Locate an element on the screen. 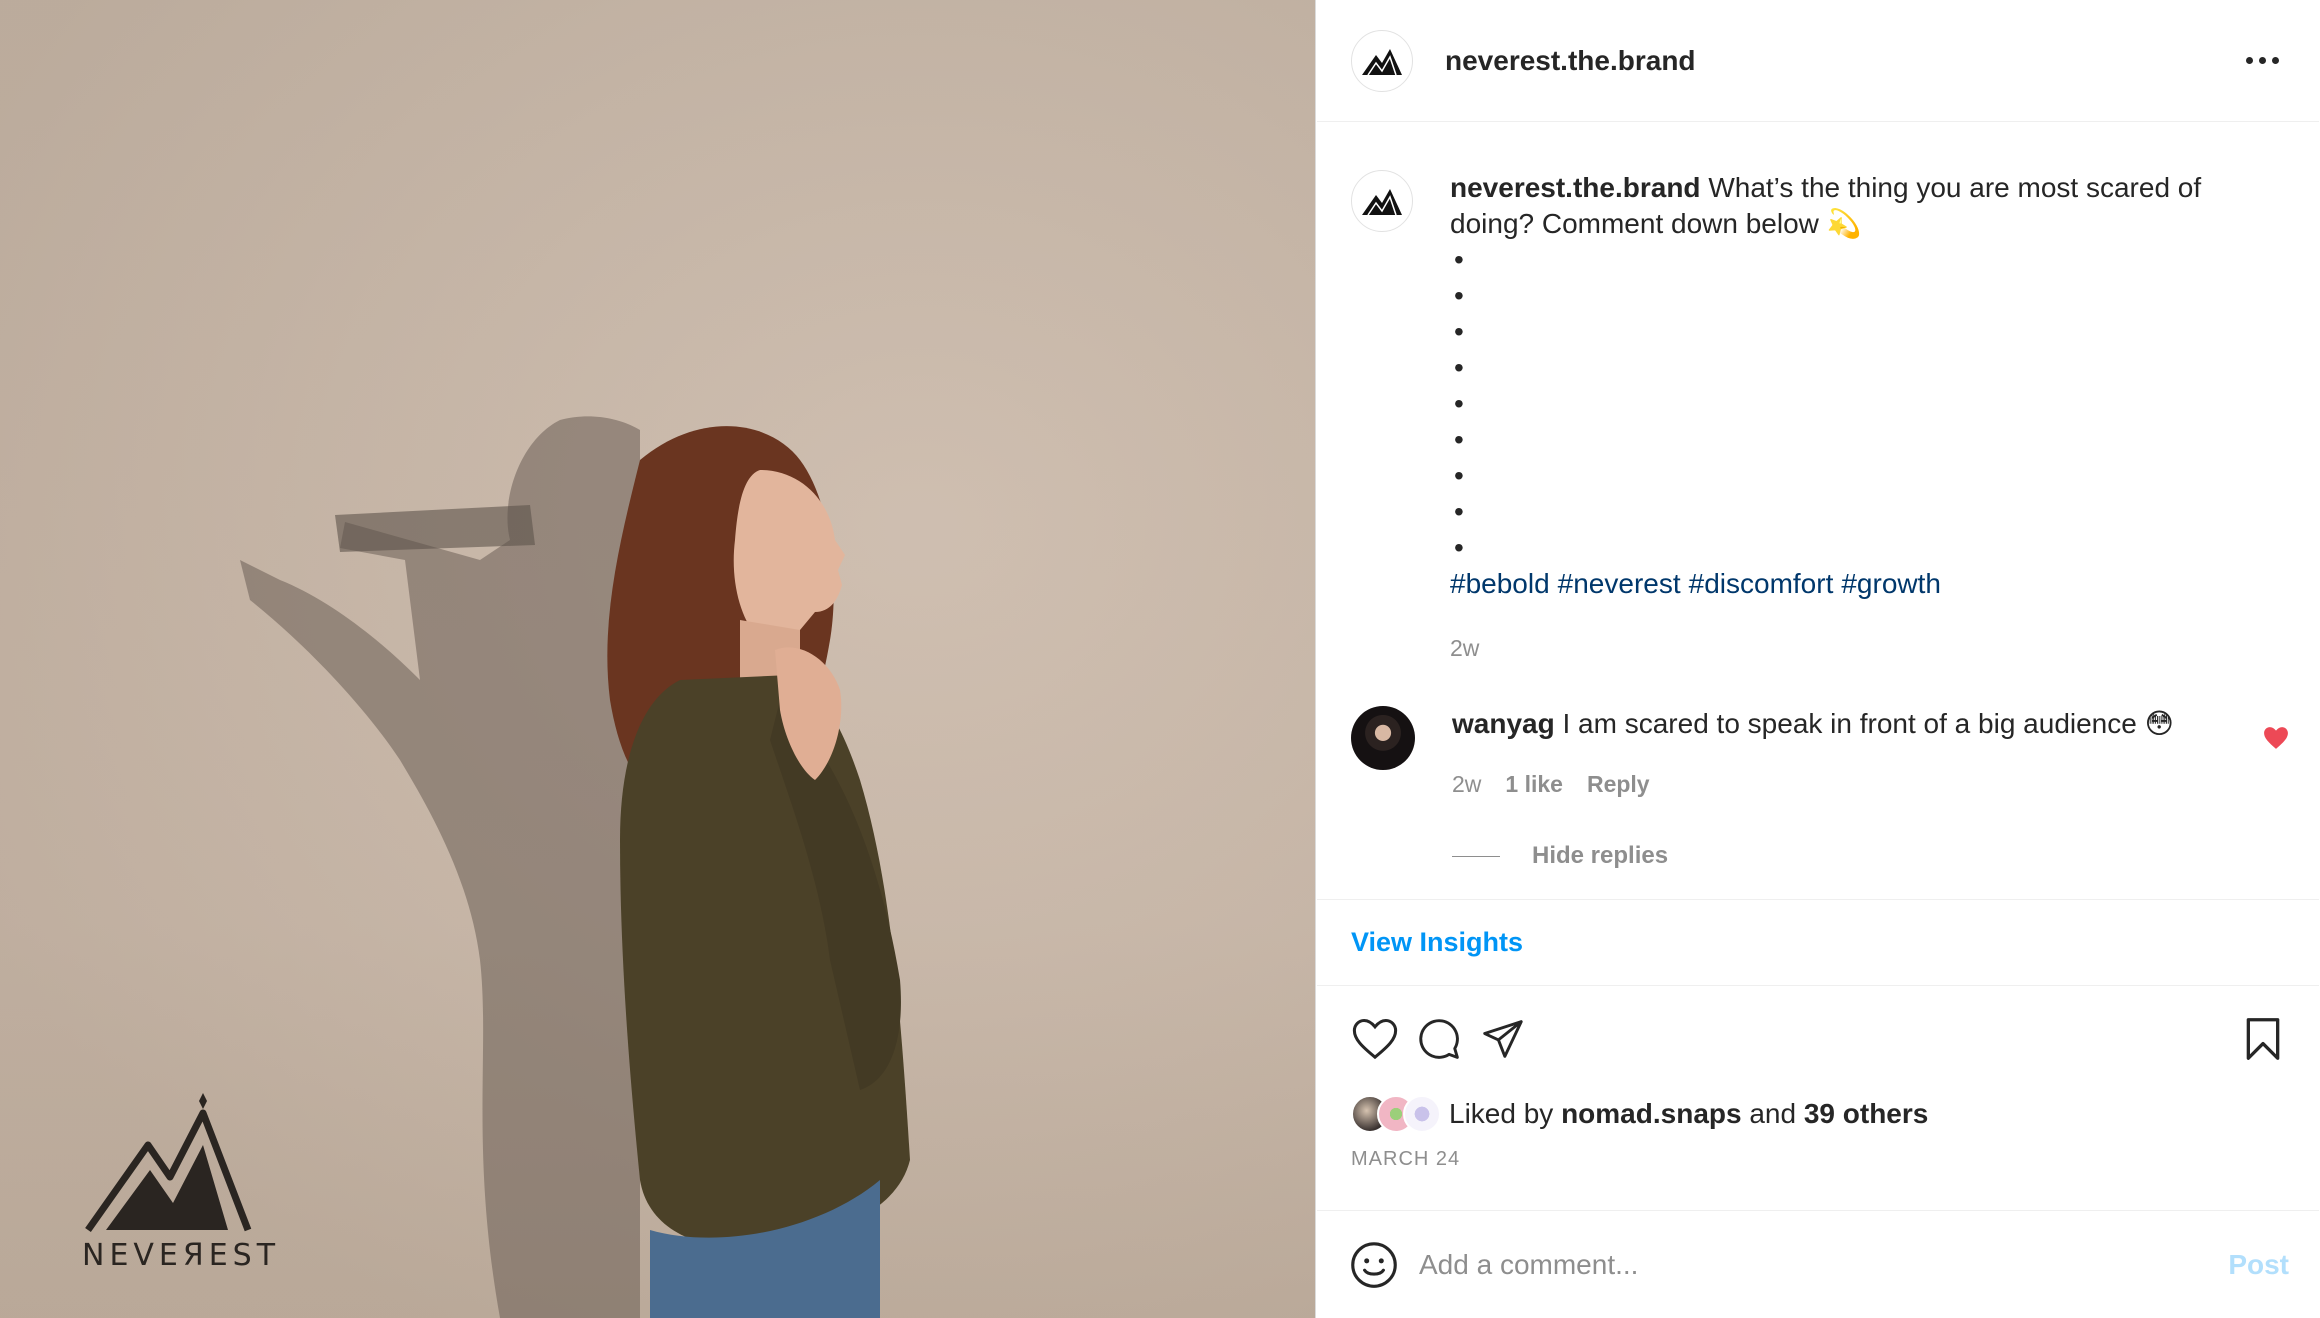  heart-icon is located at coordinates (1375, 1039).